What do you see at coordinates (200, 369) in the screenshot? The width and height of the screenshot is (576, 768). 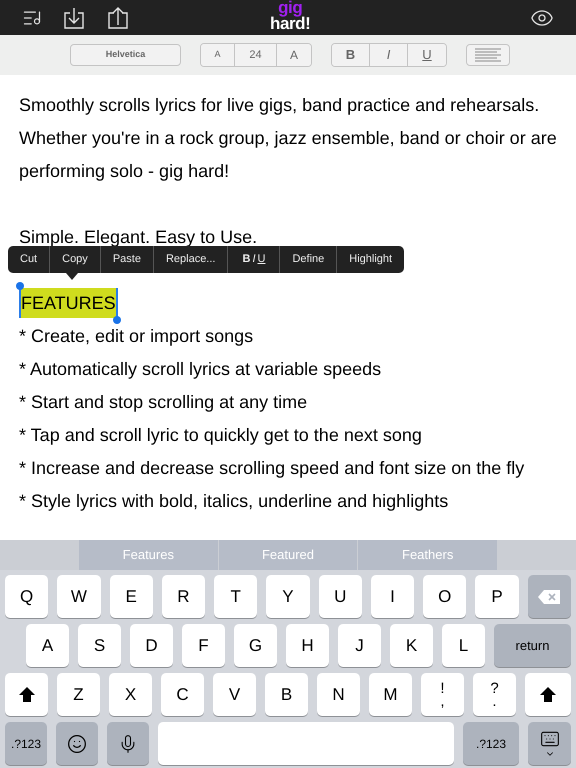 I see `lyric-text: * Automatically scroll lyrics at variable speeds` at bounding box center [200, 369].